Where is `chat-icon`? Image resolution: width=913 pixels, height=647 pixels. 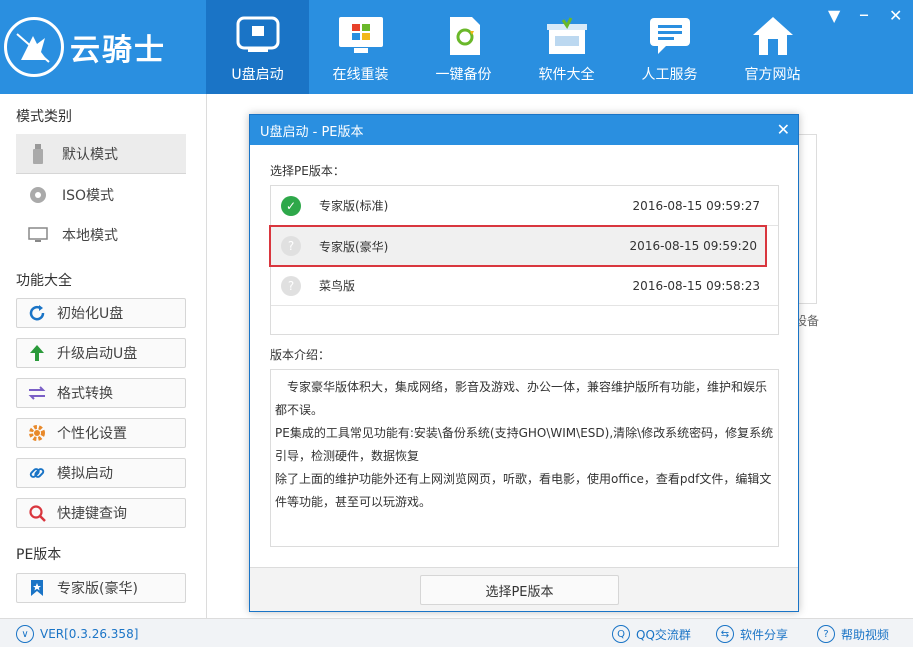 chat-icon is located at coordinates (670, 36).